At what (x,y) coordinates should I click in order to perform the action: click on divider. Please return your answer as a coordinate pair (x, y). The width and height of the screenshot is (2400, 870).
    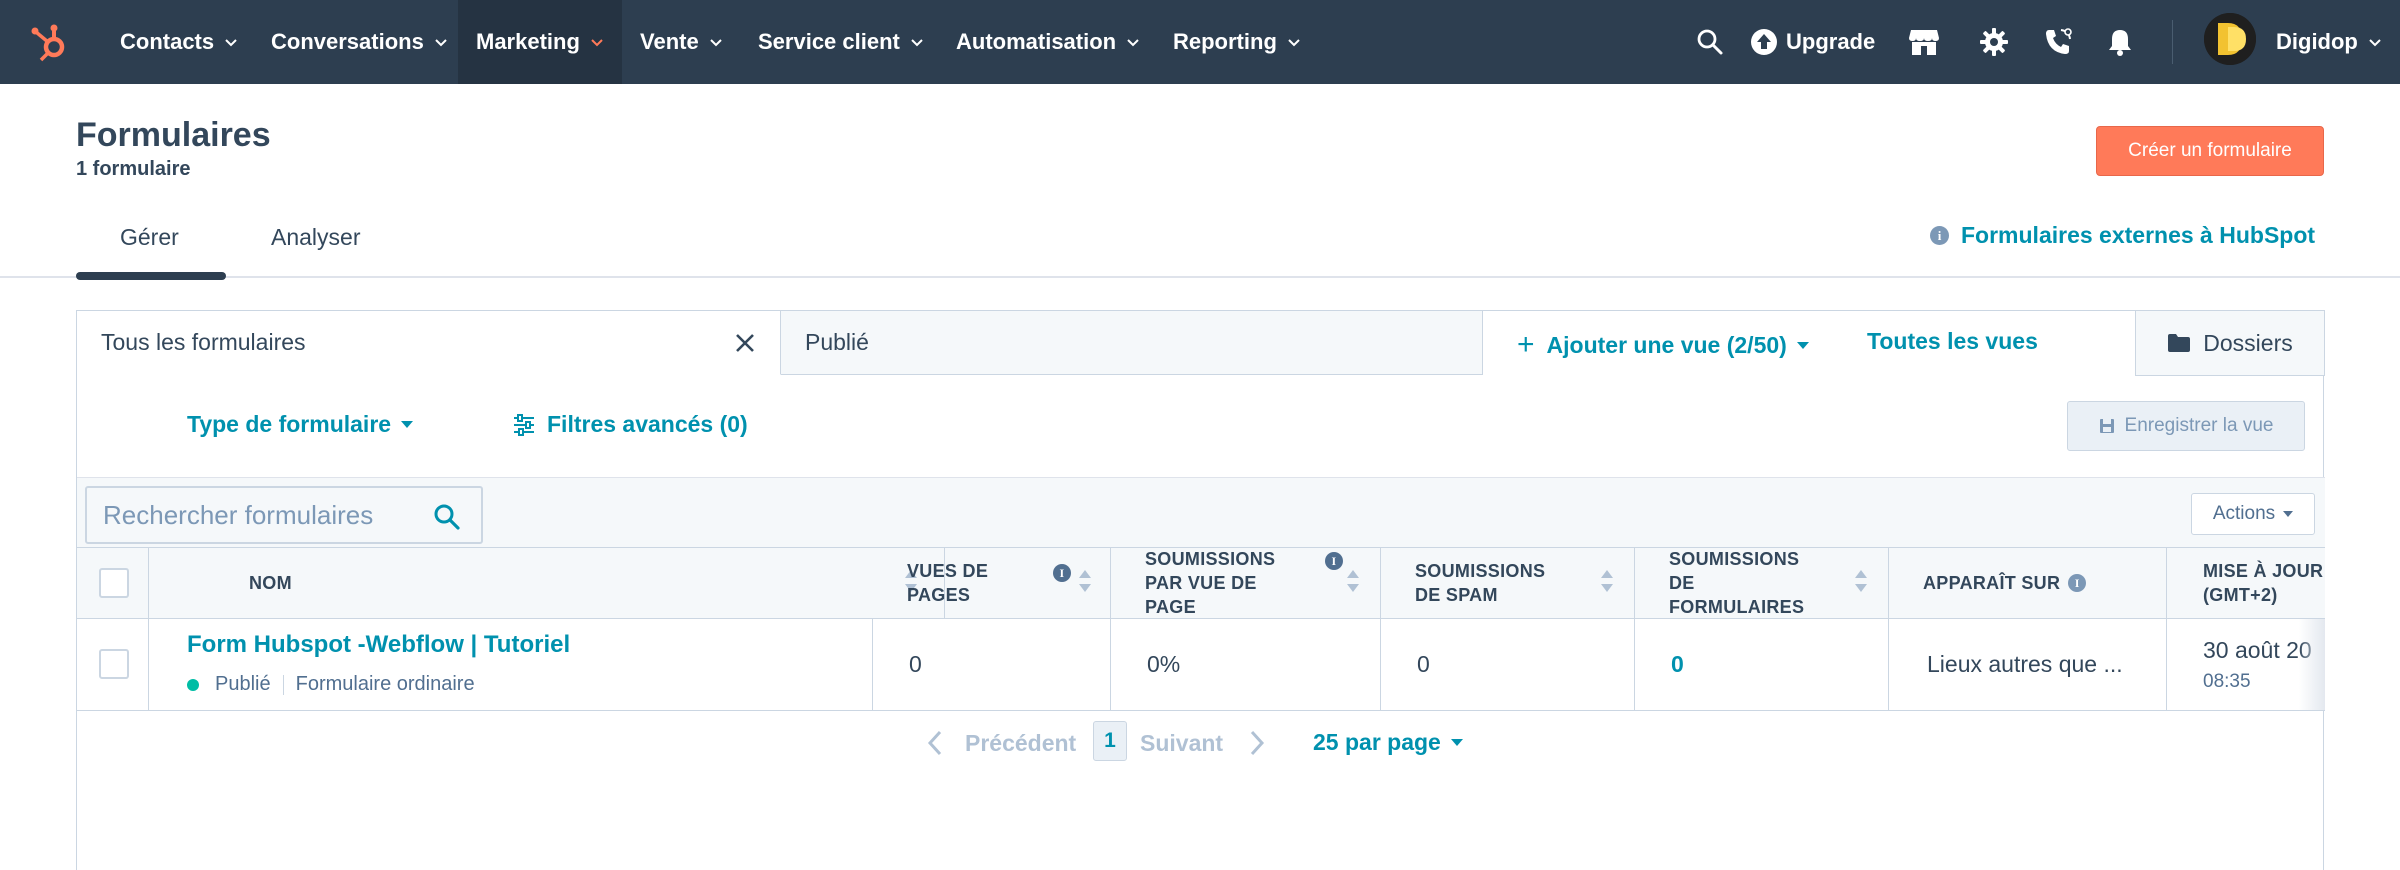
    Looking at the image, I should click on (283, 684).